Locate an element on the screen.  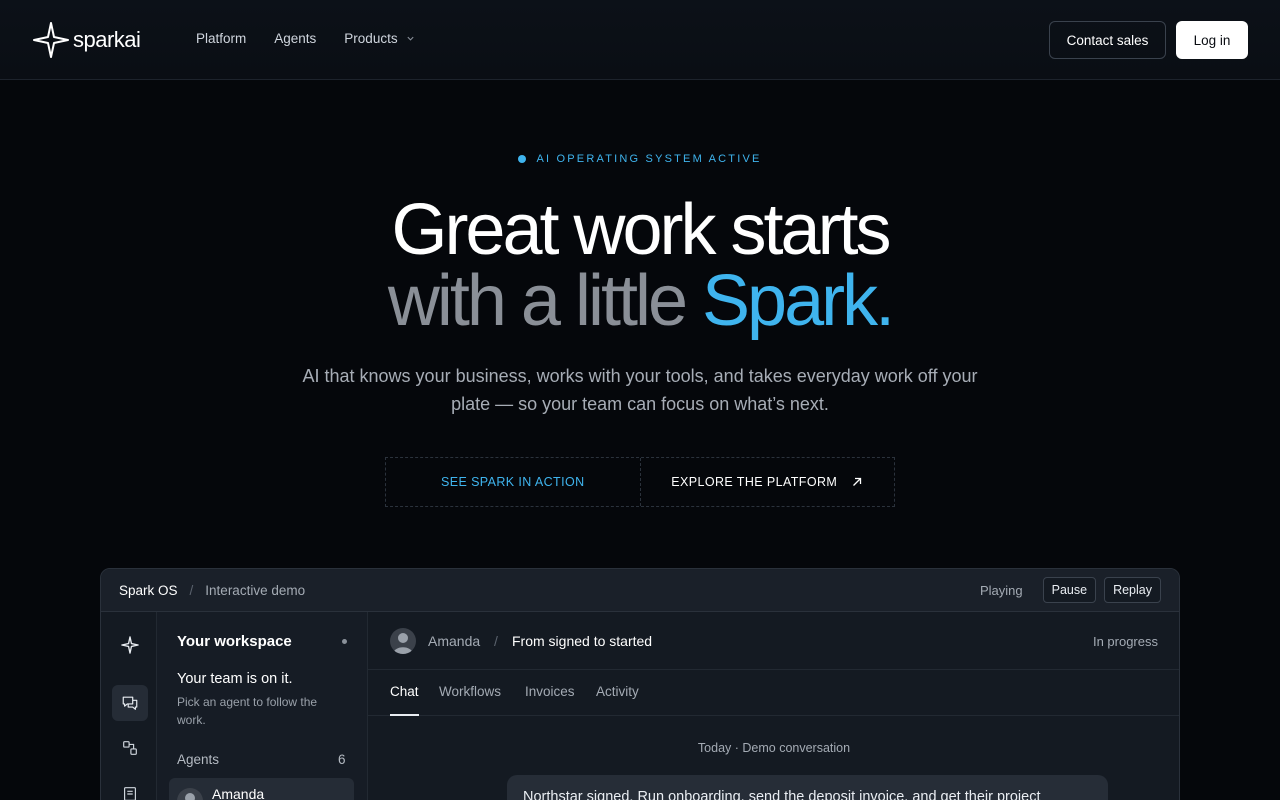
headline-line-2: with a little Spark. is located at coordinates (640, 301).